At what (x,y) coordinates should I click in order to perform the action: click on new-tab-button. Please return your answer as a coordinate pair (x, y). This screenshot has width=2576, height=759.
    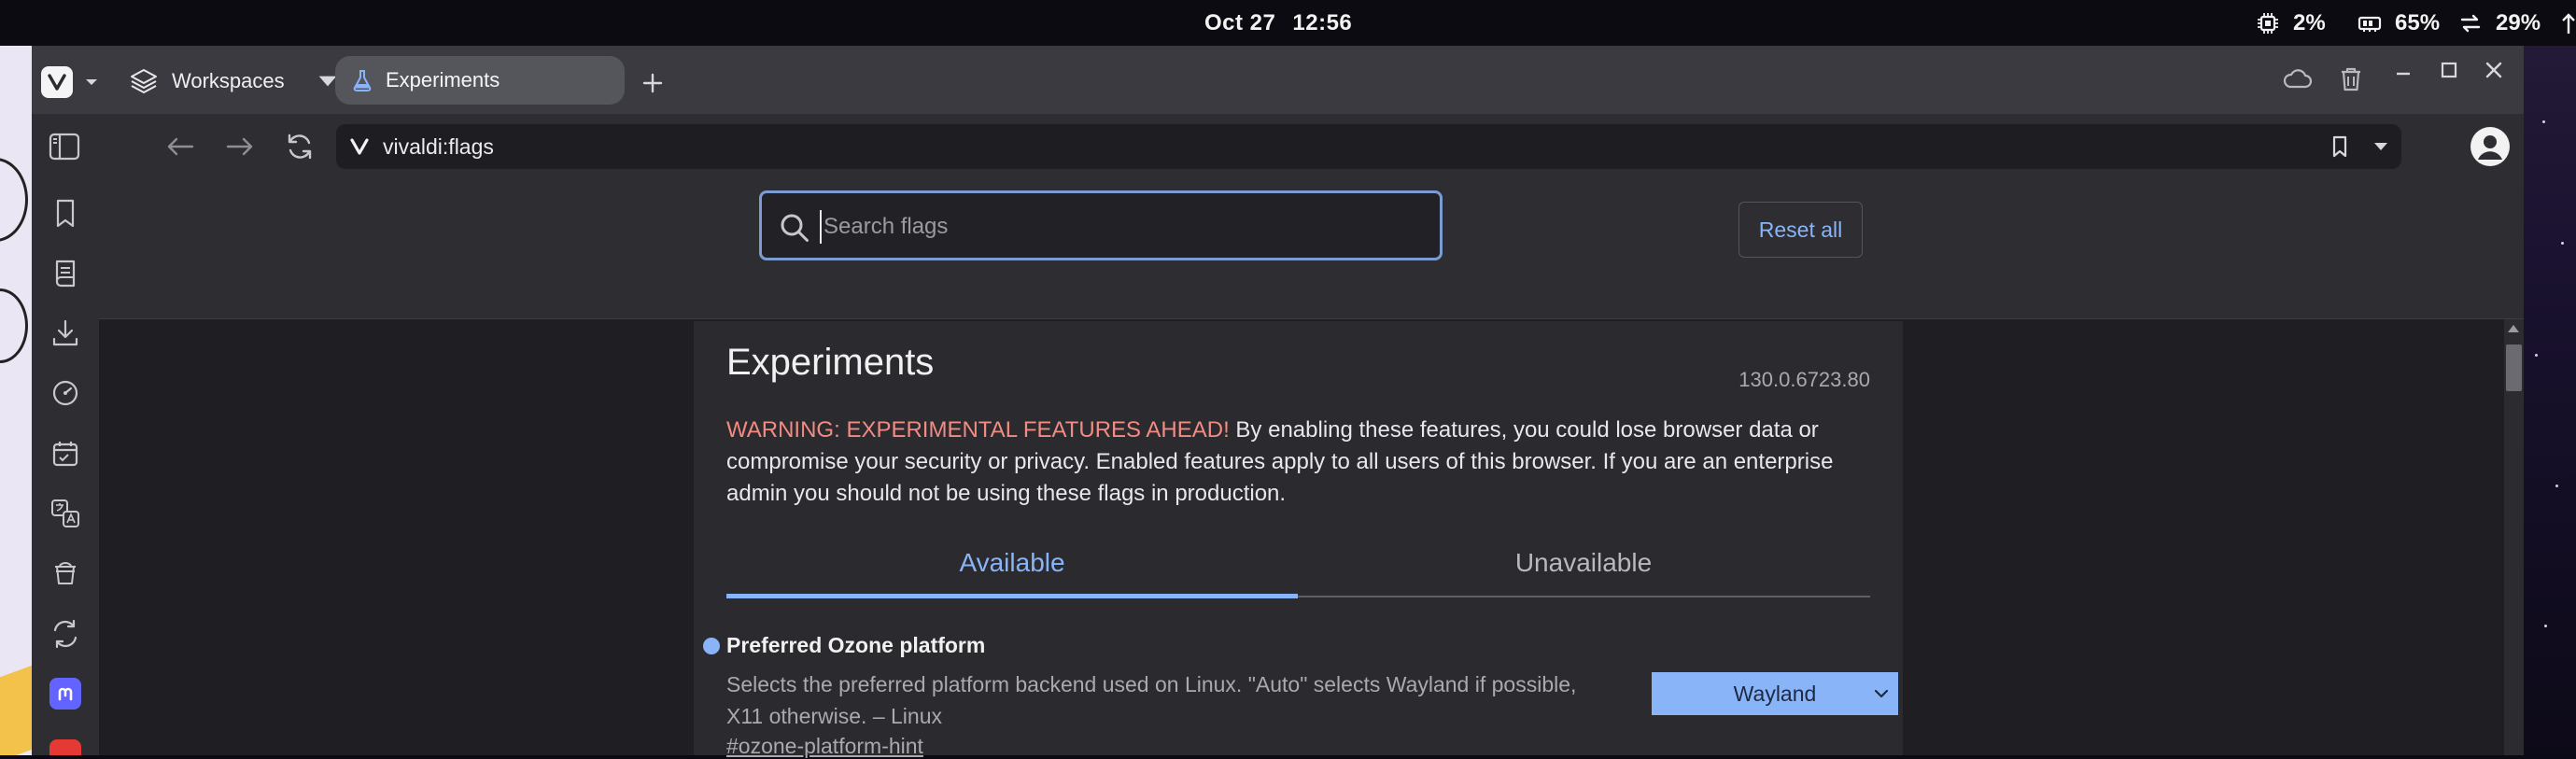
    Looking at the image, I should click on (652, 83).